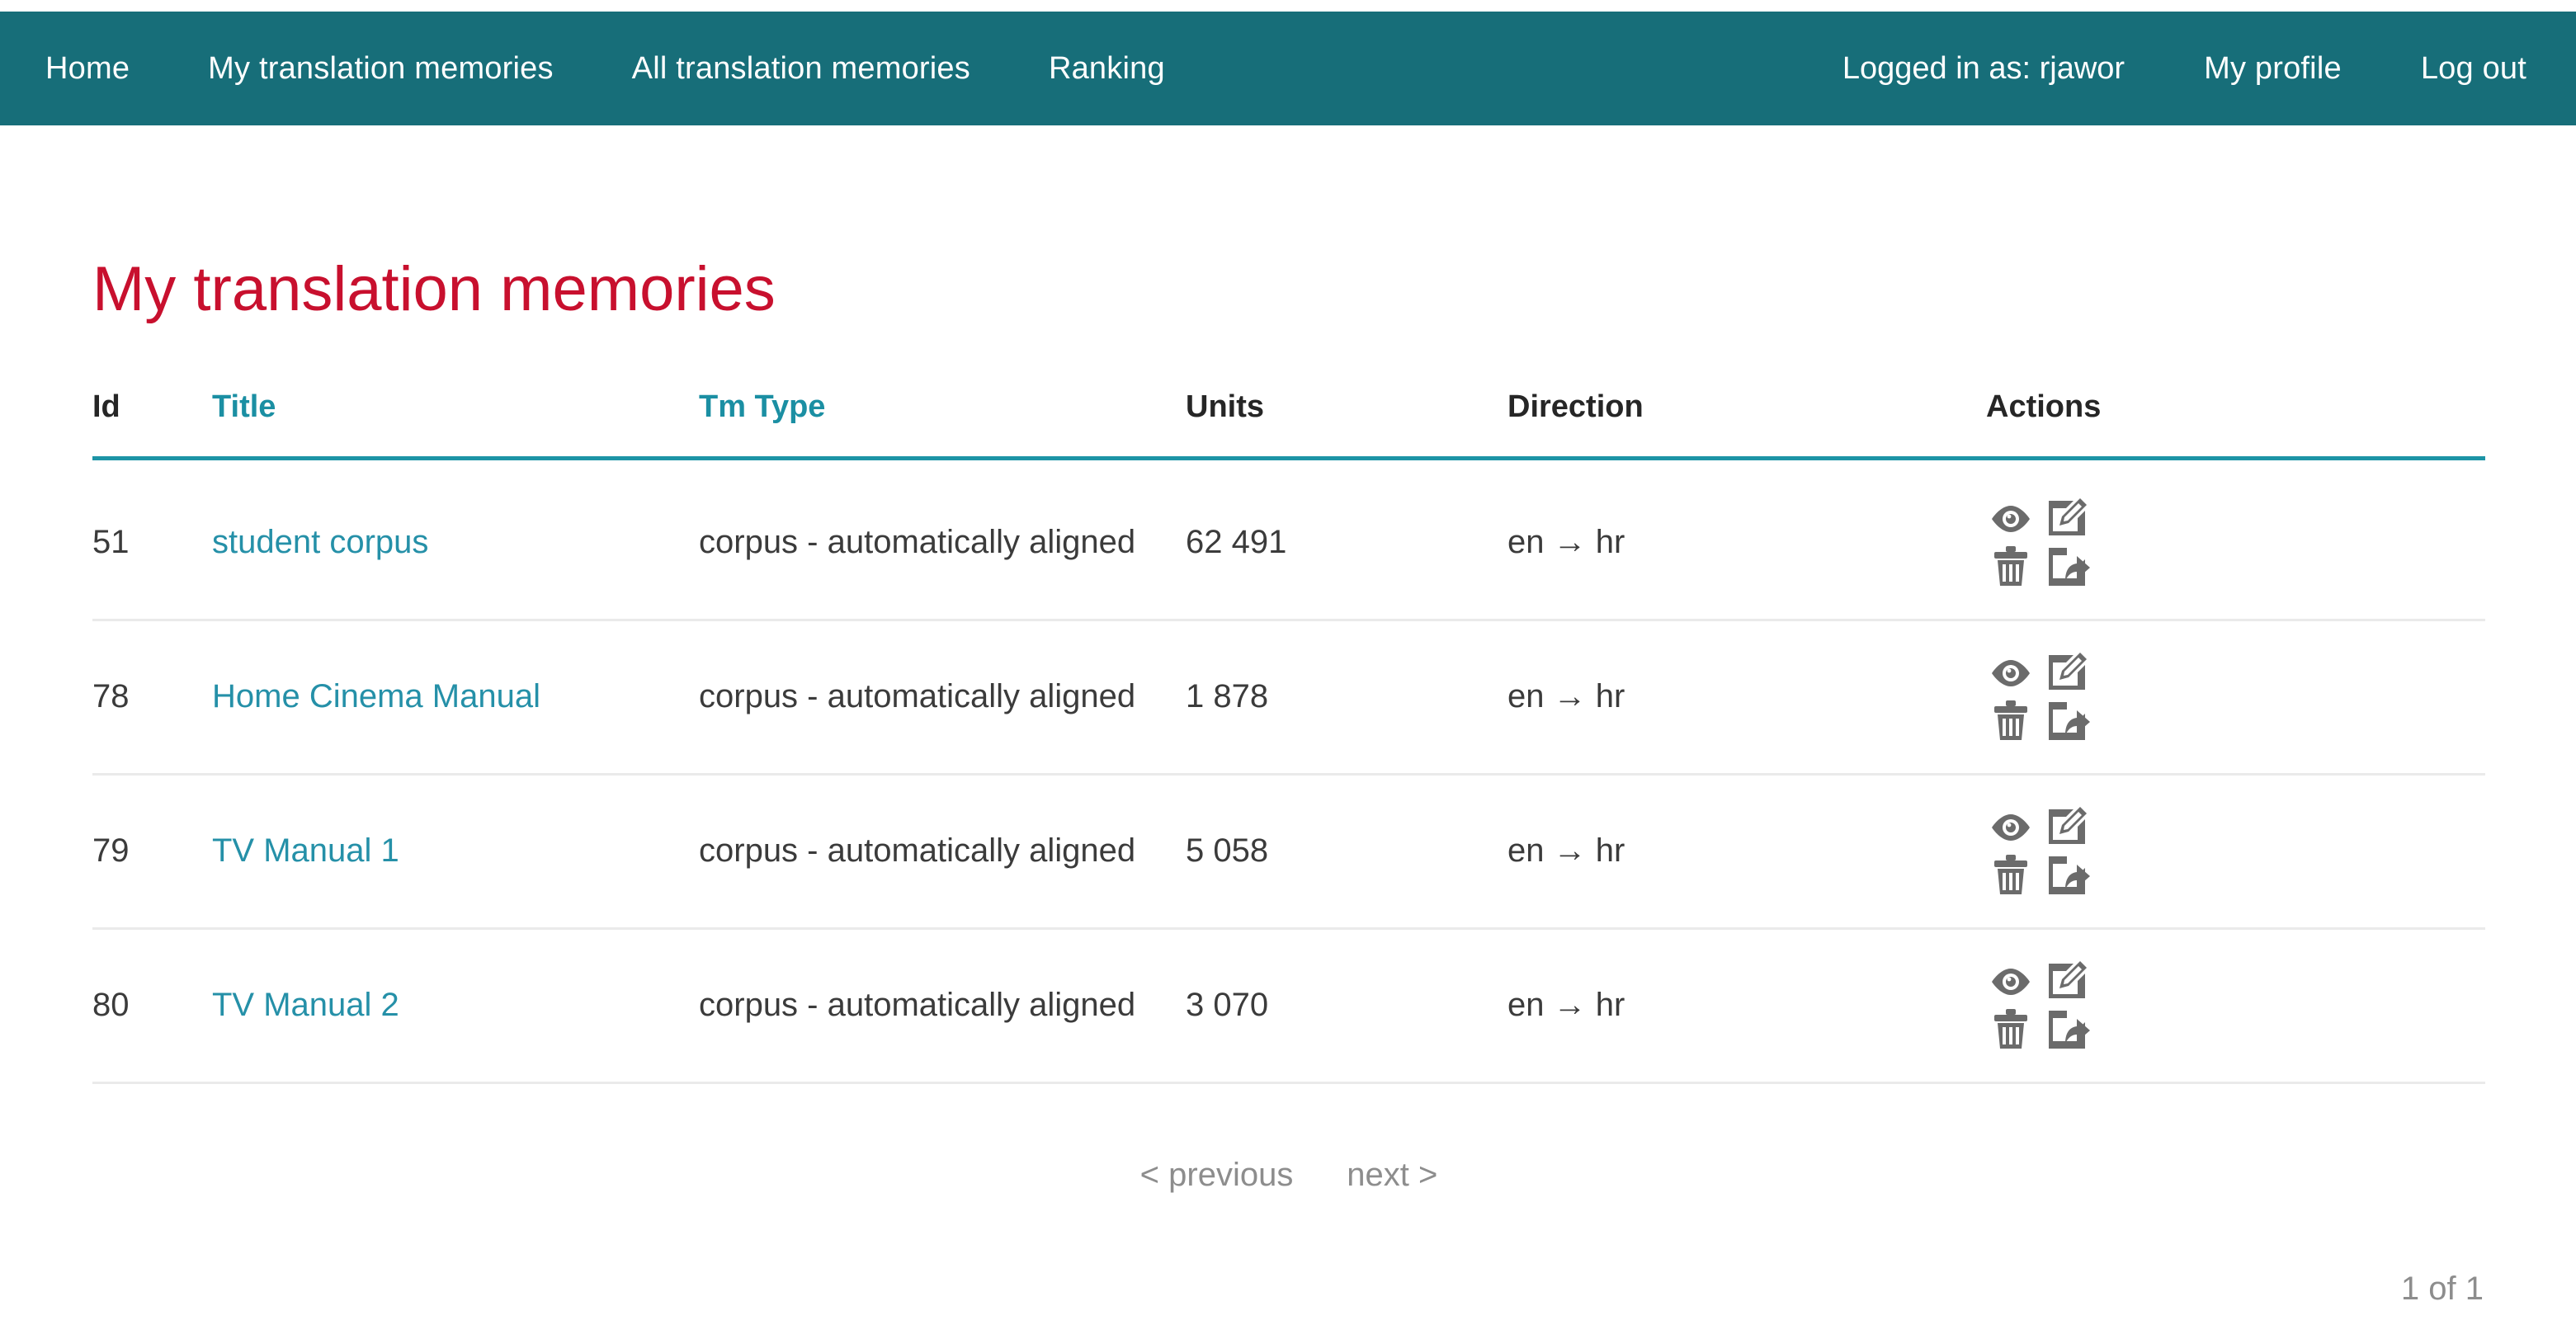  I want to click on column-header-id: Id, so click(152, 424).